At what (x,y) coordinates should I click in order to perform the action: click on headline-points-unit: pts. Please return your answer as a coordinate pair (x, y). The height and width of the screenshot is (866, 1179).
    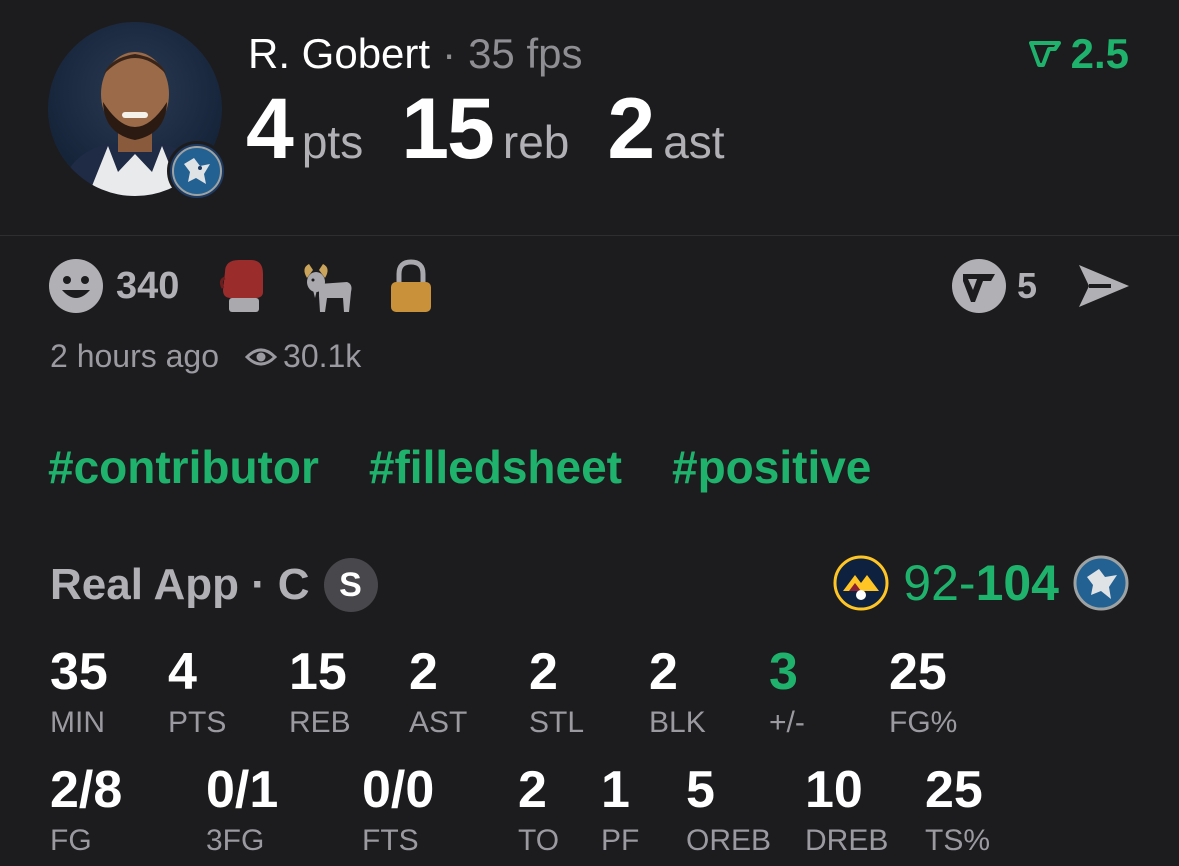
    Looking at the image, I should click on (332, 142).